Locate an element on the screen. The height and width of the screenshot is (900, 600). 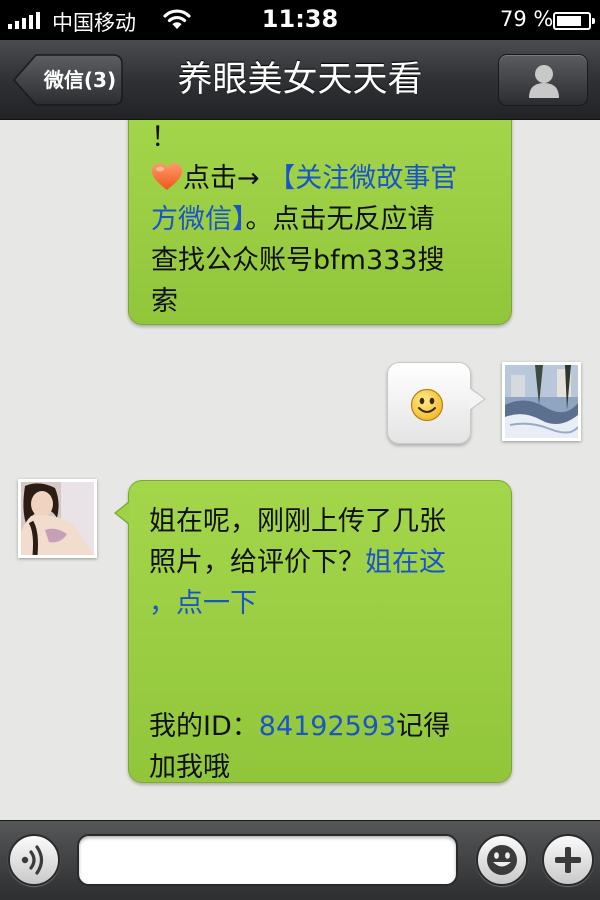
message-text: 姐在呢，刚刚上传了几张 is located at coordinates (297, 521).